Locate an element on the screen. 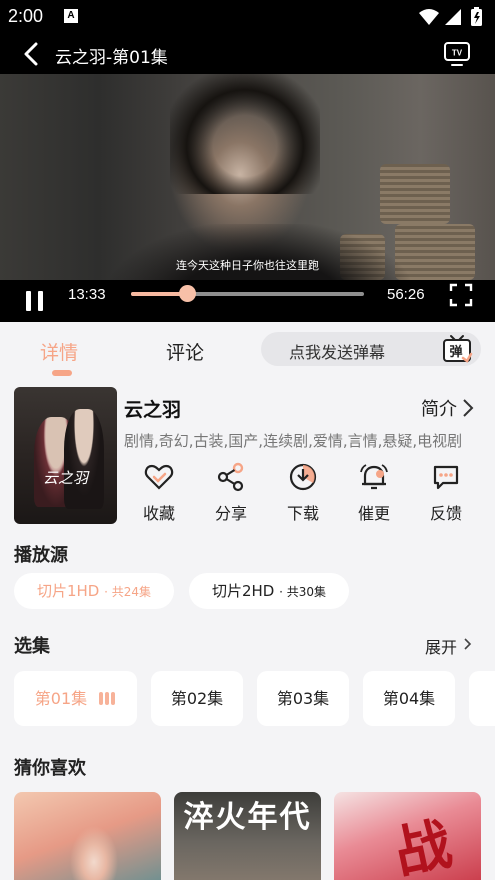 The image size is (495, 880). action-label: 催更 is located at coordinates (373, 513).